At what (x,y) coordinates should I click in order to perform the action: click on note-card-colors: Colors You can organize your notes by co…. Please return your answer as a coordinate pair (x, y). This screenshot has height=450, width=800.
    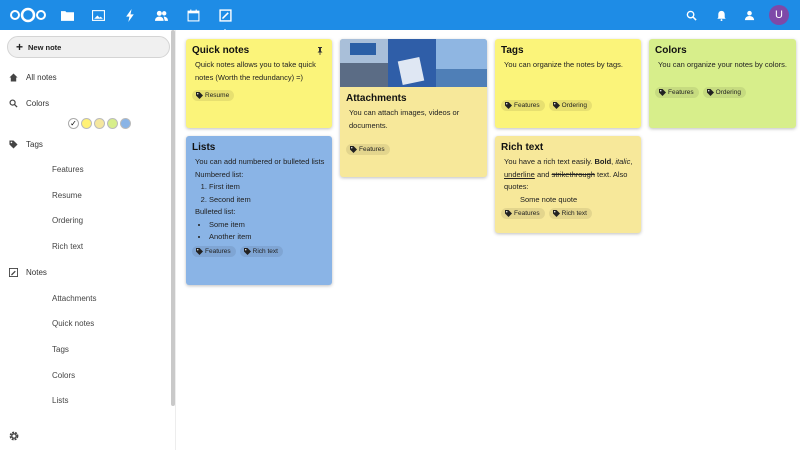
    Looking at the image, I should click on (722, 83).